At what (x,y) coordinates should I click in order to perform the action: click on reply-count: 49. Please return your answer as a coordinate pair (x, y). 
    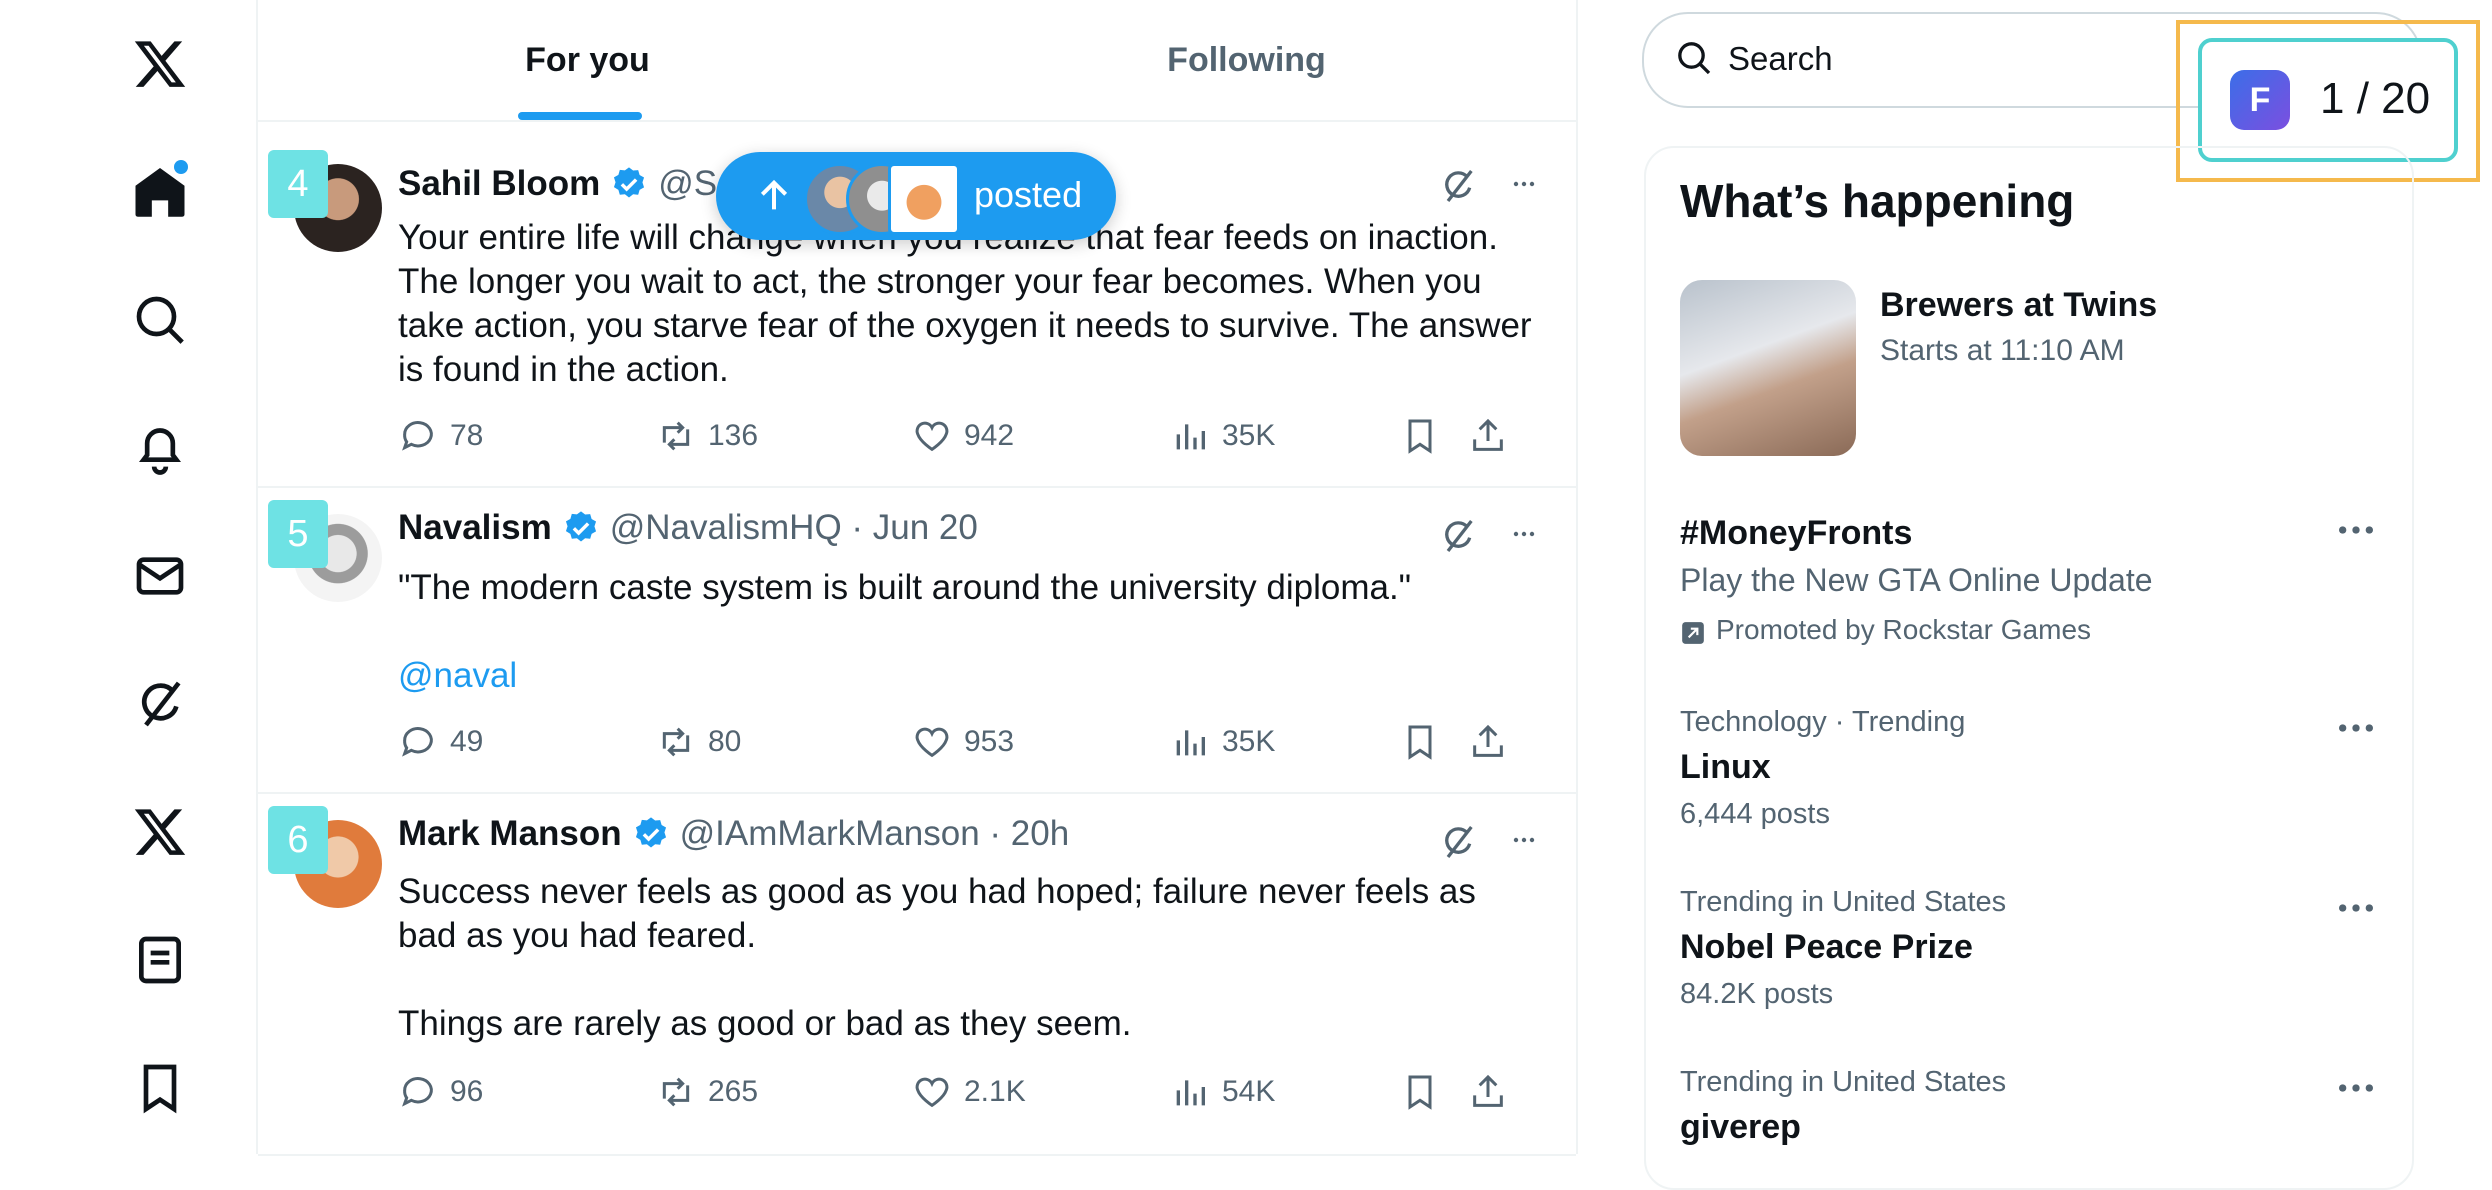
    Looking at the image, I should click on (467, 741).